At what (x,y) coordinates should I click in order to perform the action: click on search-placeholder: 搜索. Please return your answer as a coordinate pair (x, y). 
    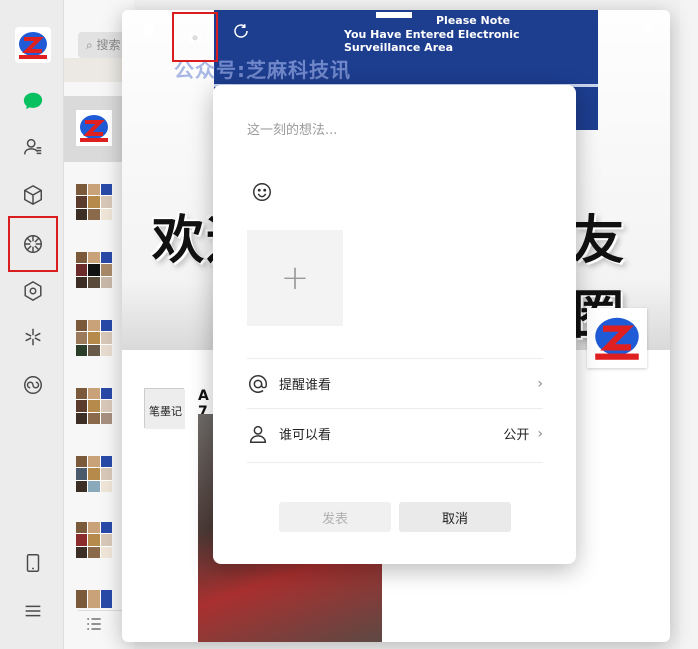
    Looking at the image, I should click on (108, 45).